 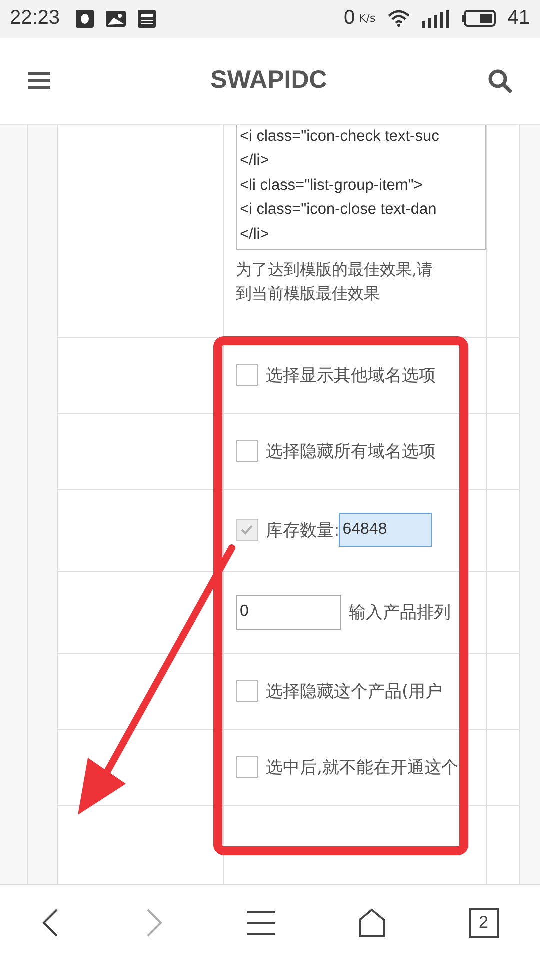 What do you see at coordinates (340, 136) in the screenshot?
I see `code-line: <i class="icon-check text-suc` at bounding box center [340, 136].